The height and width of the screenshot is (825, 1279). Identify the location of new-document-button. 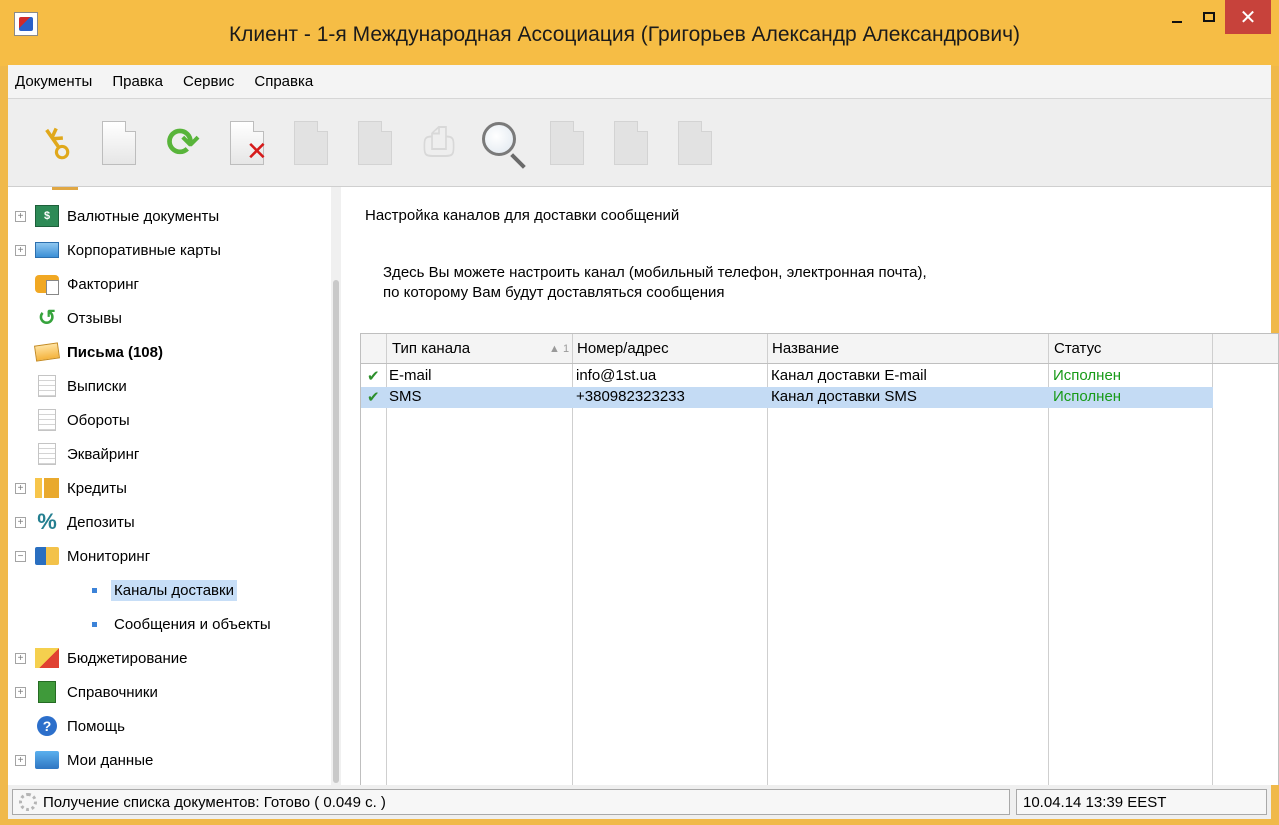
(119, 143).